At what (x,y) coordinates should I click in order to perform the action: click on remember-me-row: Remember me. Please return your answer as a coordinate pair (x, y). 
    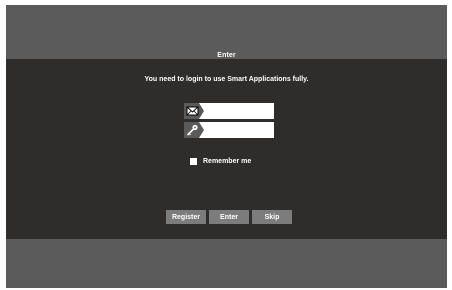
    Looking at the image, I should click on (220, 161).